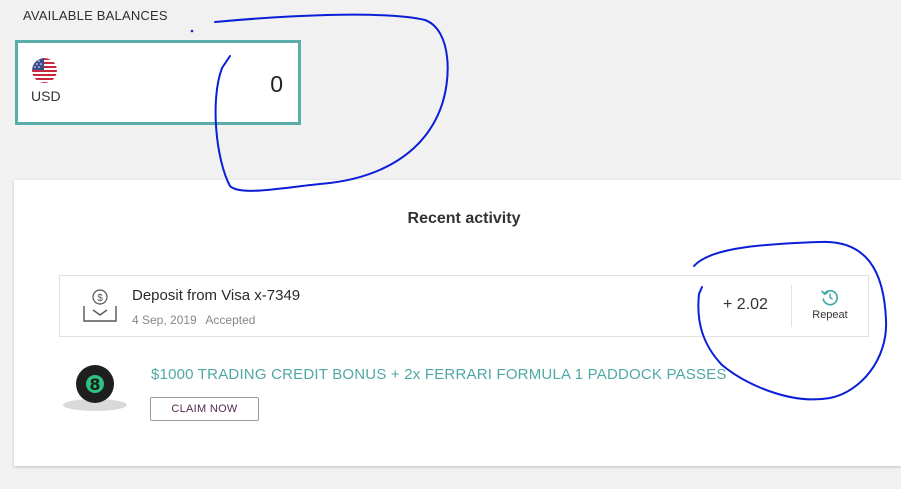 Image resolution: width=901 pixels, height=489 pixels. I want to click on activity-amount: + 2.02, so click(745, 304).